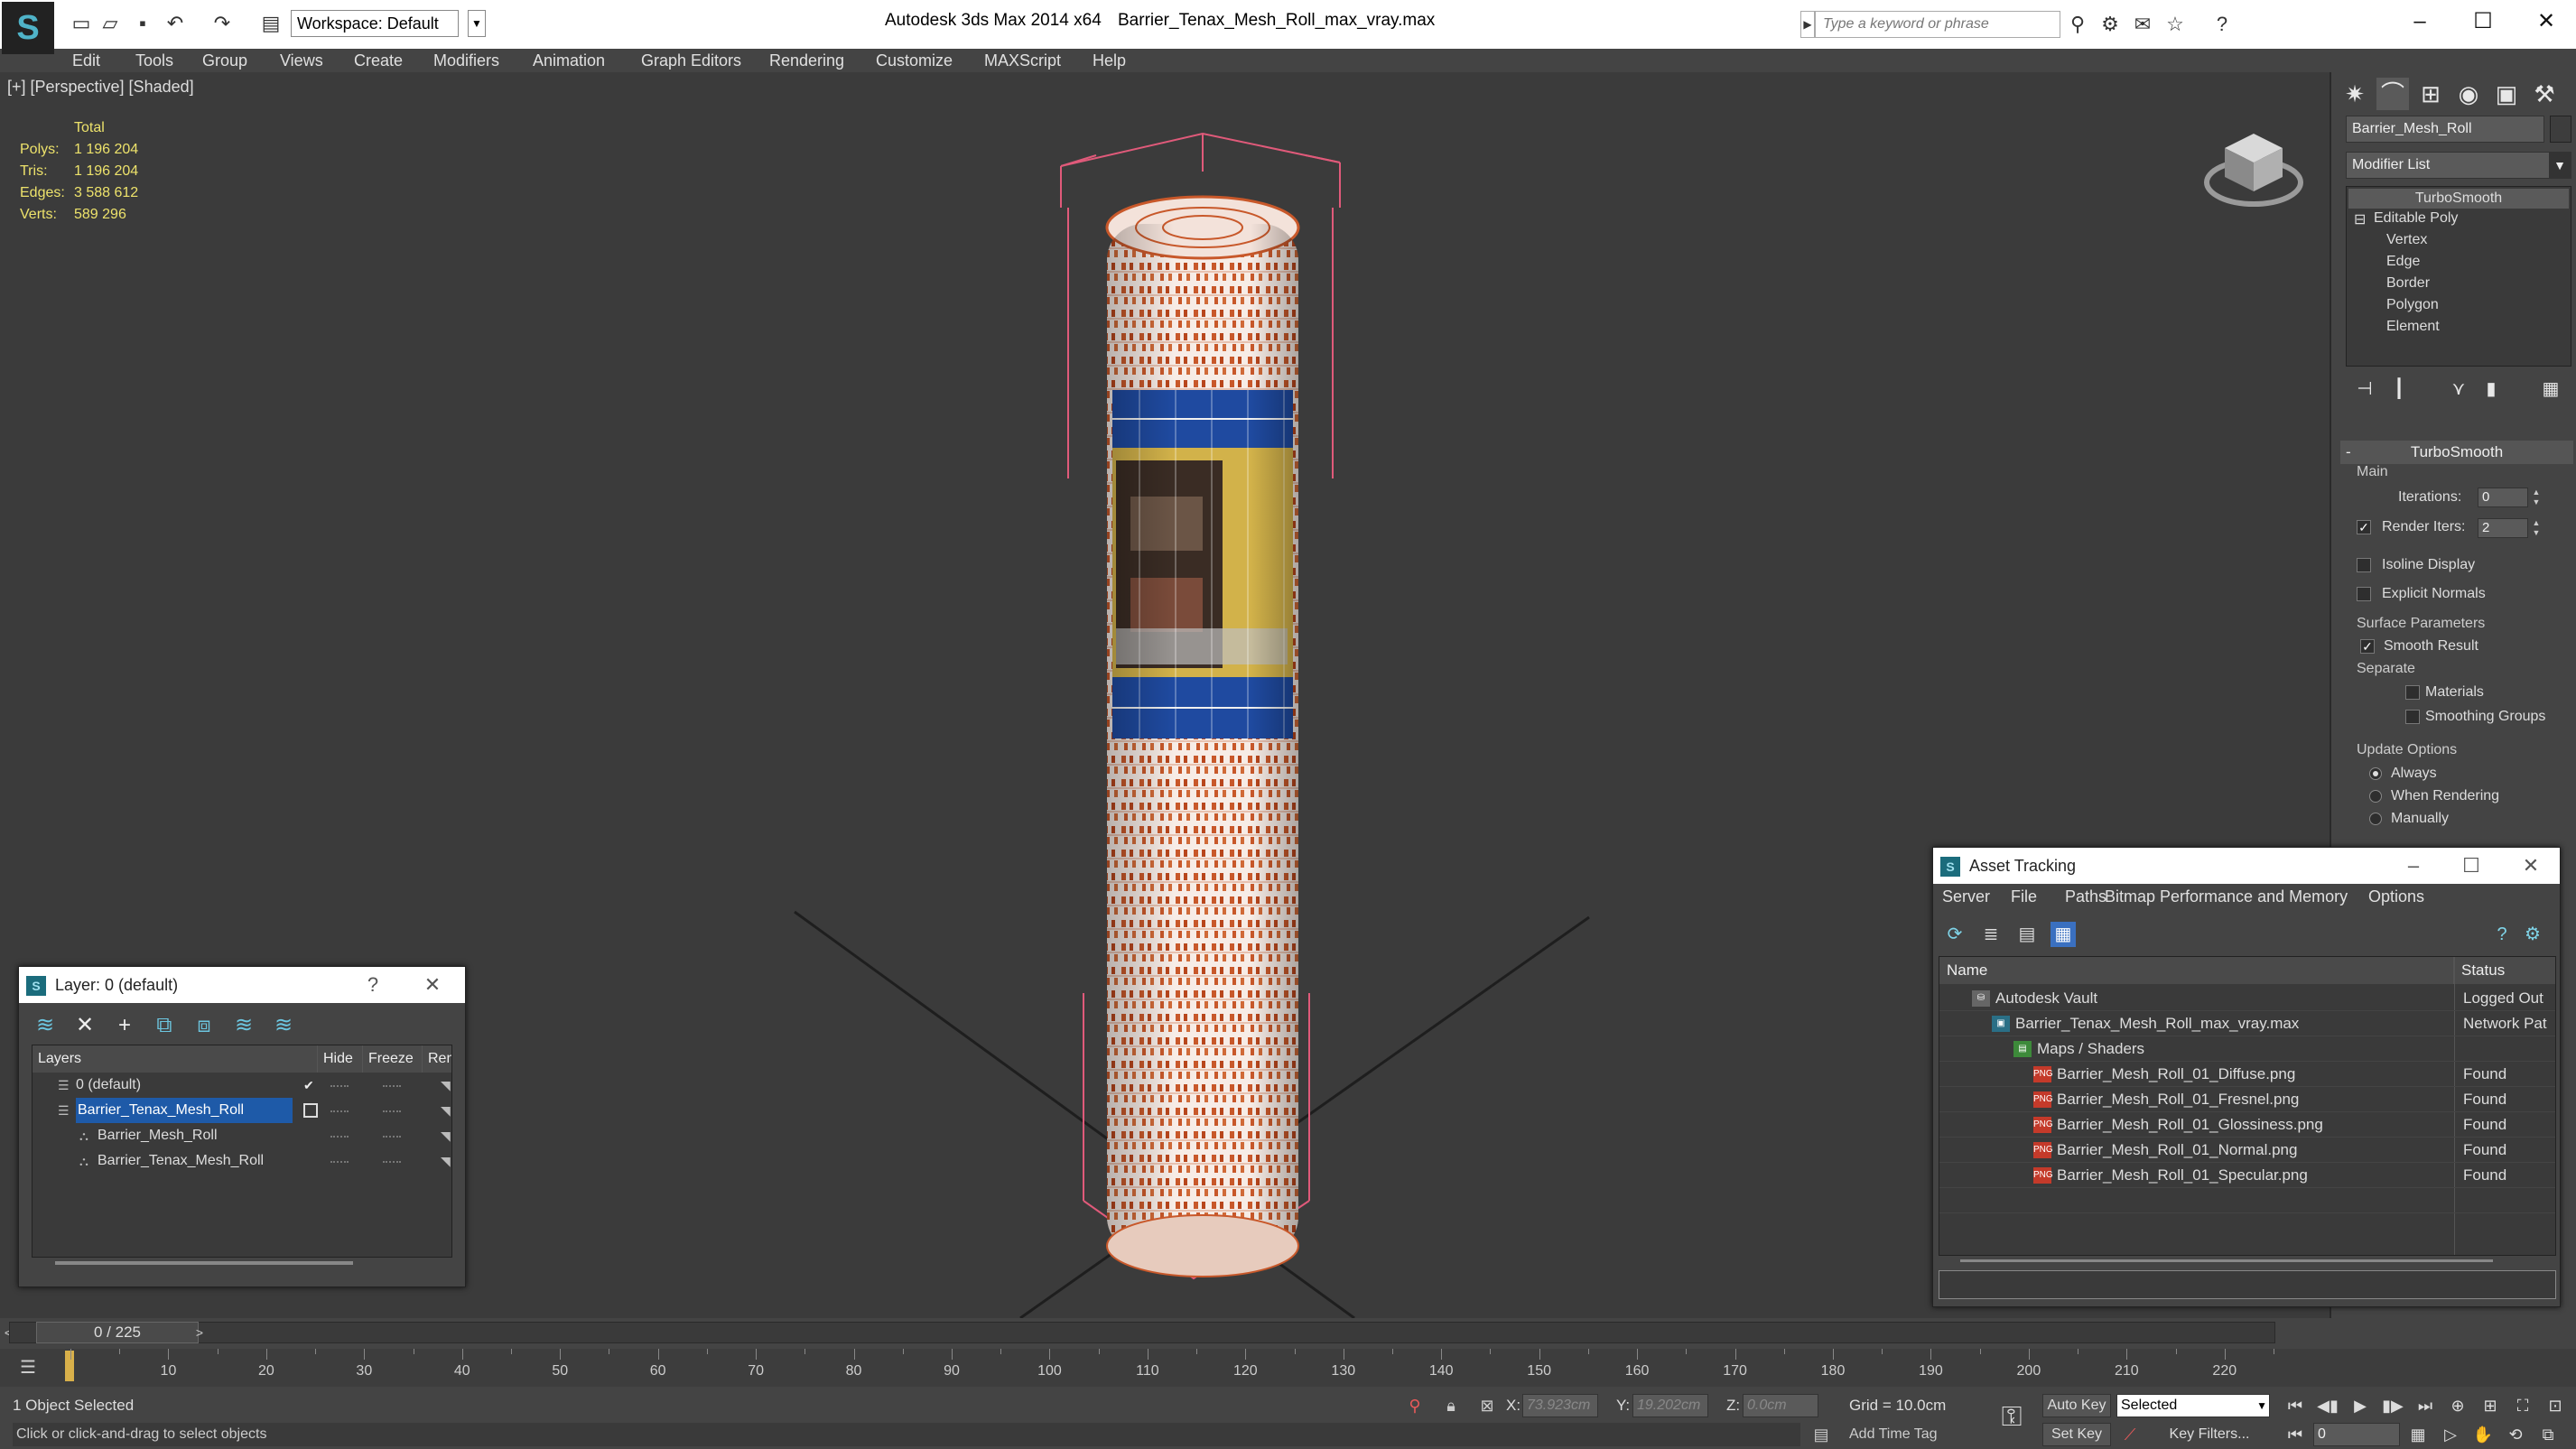 This screenshot has height=1449, width=2576. I want to click on asset-menu-bitmap-performance: Bitmap Performance and Memory, so click(2226, 896).